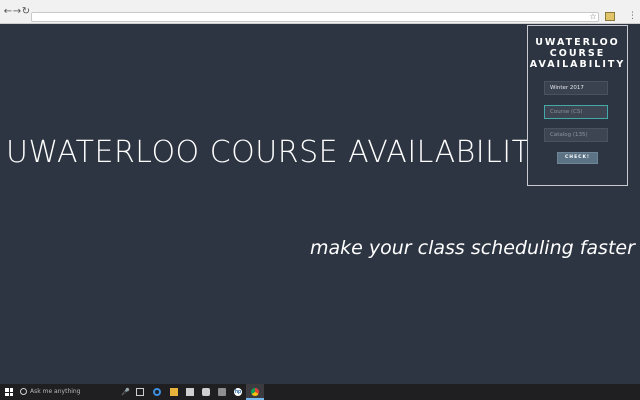  I want to click on chrome-browser-icon, so click(255, 392).